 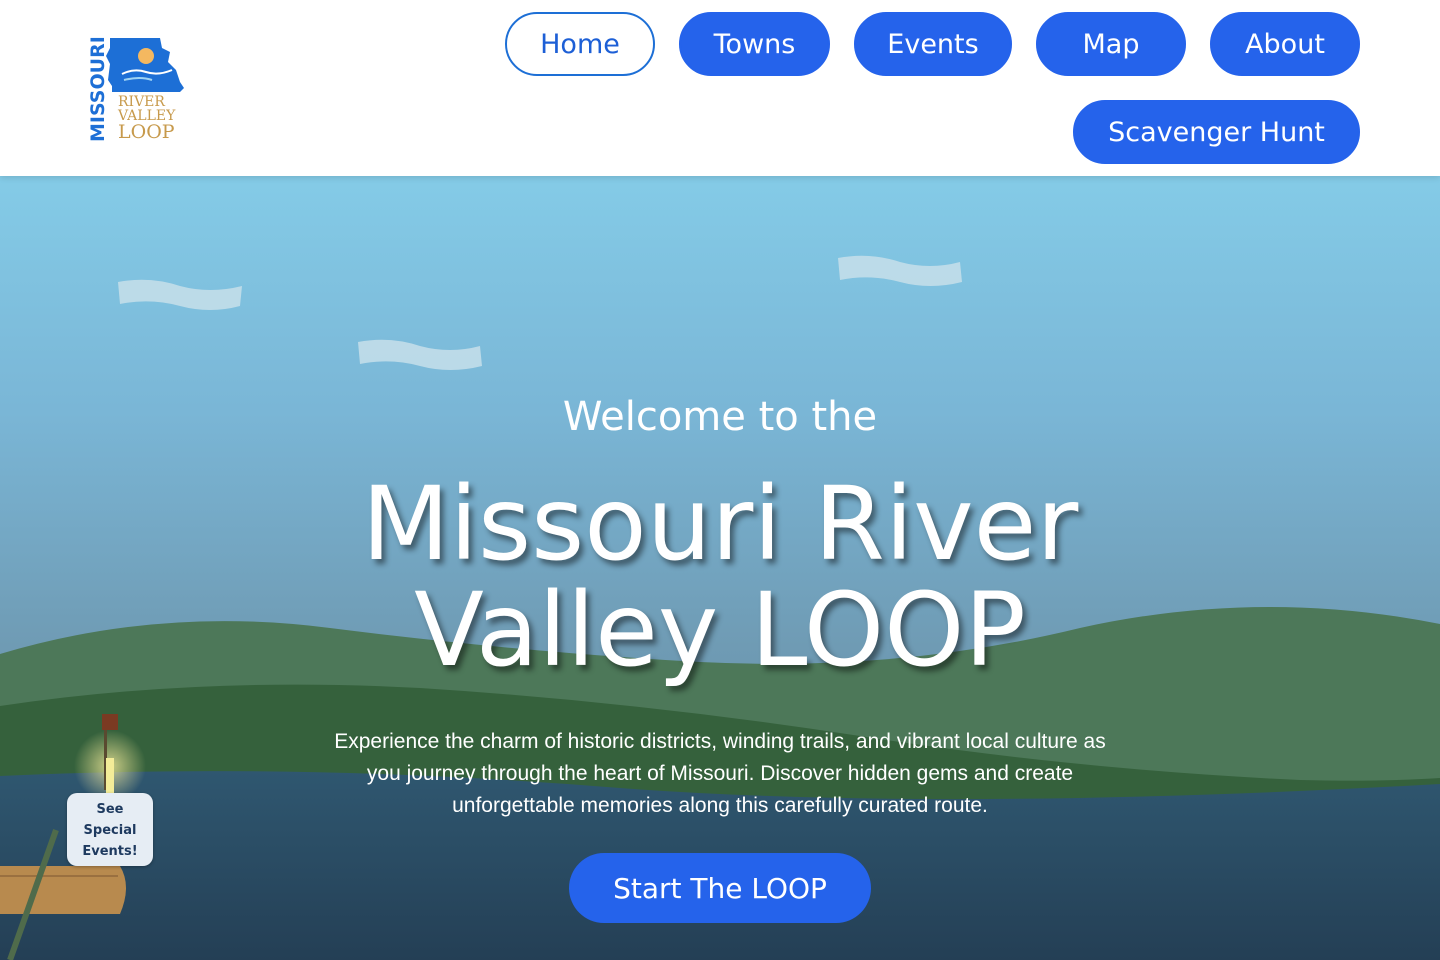 I want to click on nav-map: Map, so click(x=1111, y=44).